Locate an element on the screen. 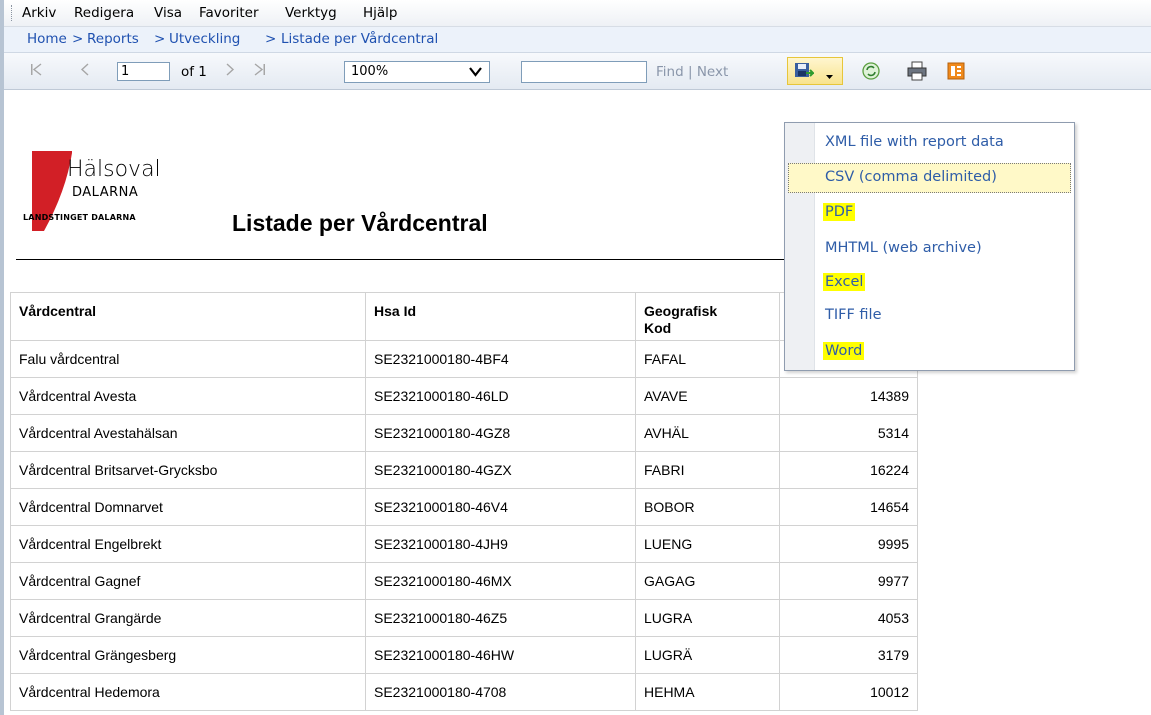 The height and width of the screenshot is (715, 1151). first-page-icon is located at coordinates (36, 71).